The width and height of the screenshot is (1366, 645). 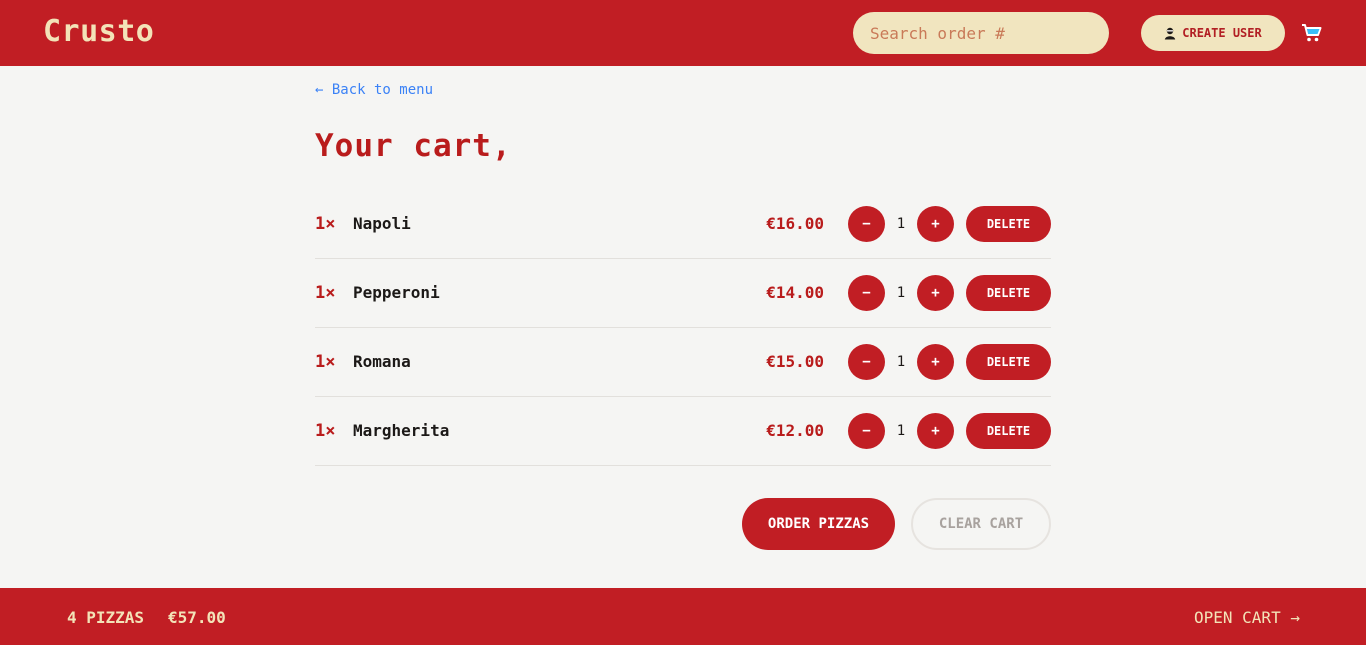 I want to click on item-name: Margherita, so click(x=401, y=430).